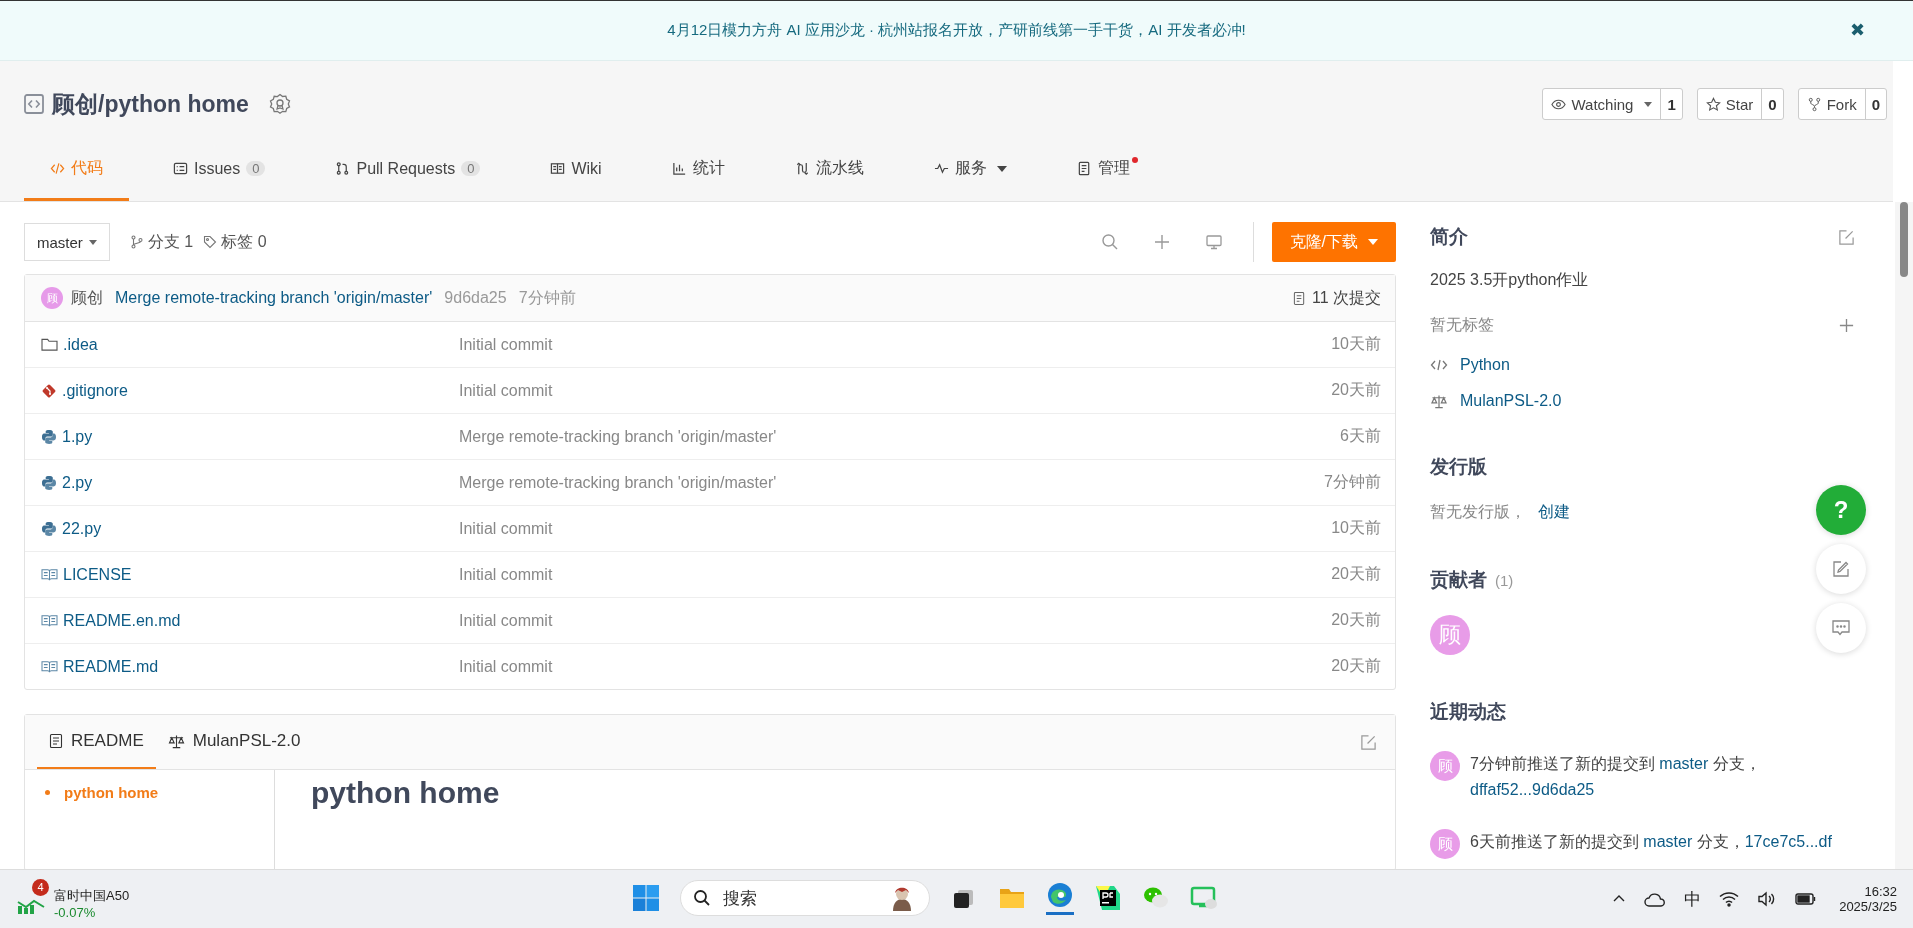 The width and height of the screenshot is (1913, 928). I want to click on file-link: 1.py, so click(250, 436).